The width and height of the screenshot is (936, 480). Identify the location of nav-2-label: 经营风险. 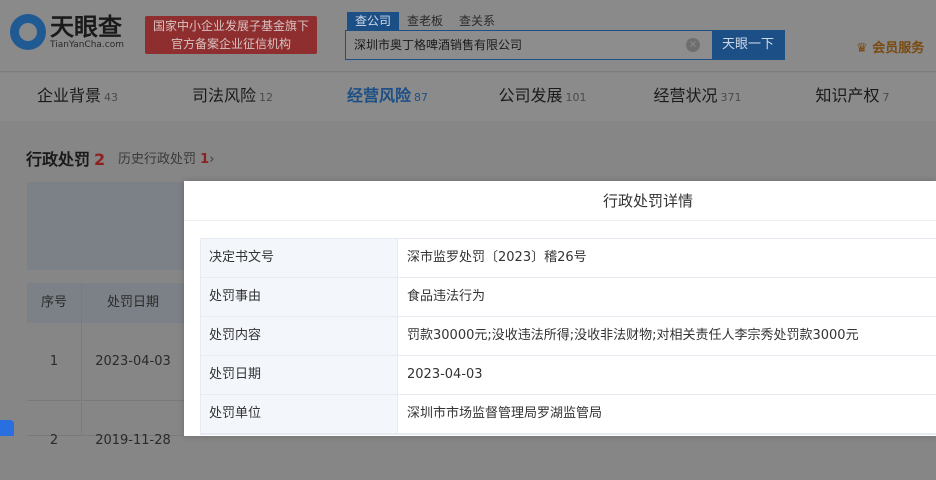
(378, 95).